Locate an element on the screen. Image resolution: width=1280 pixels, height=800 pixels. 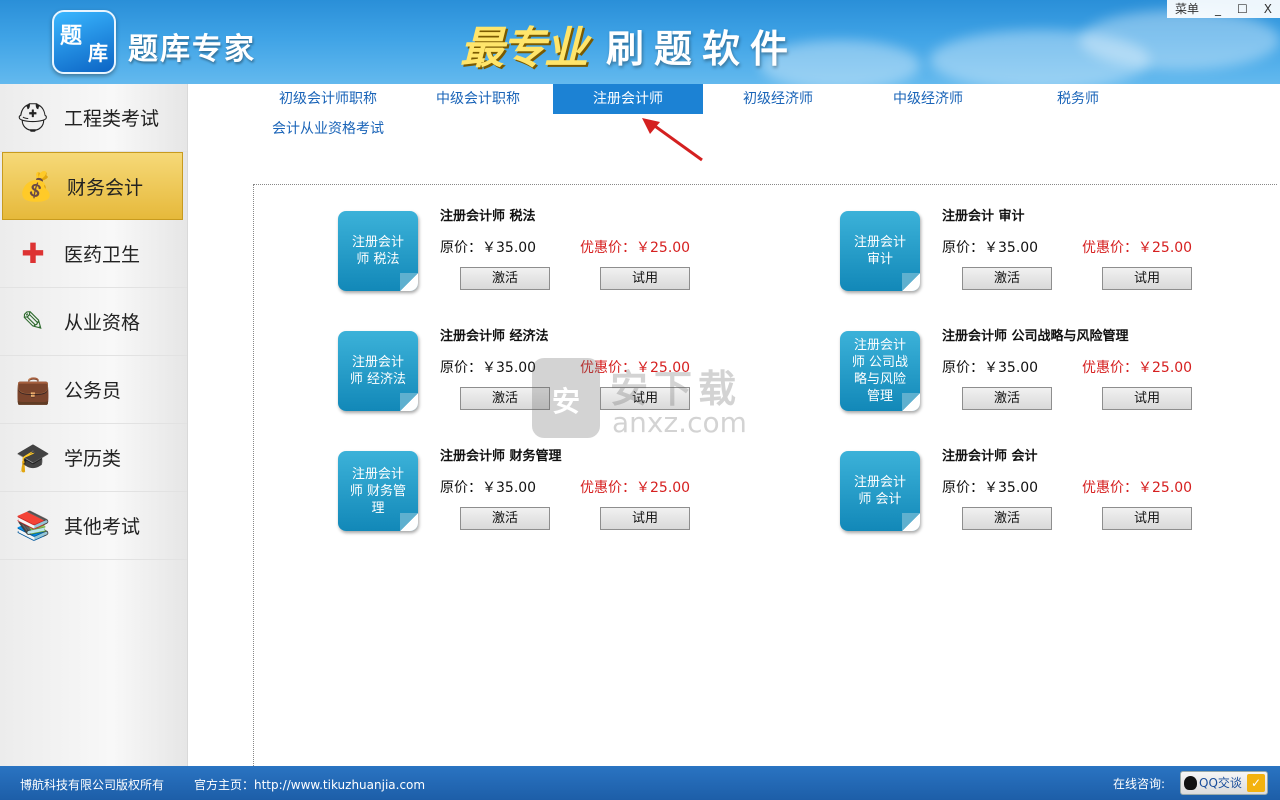
watermark-domain: anxz.com is located at coordinates (679, 422).